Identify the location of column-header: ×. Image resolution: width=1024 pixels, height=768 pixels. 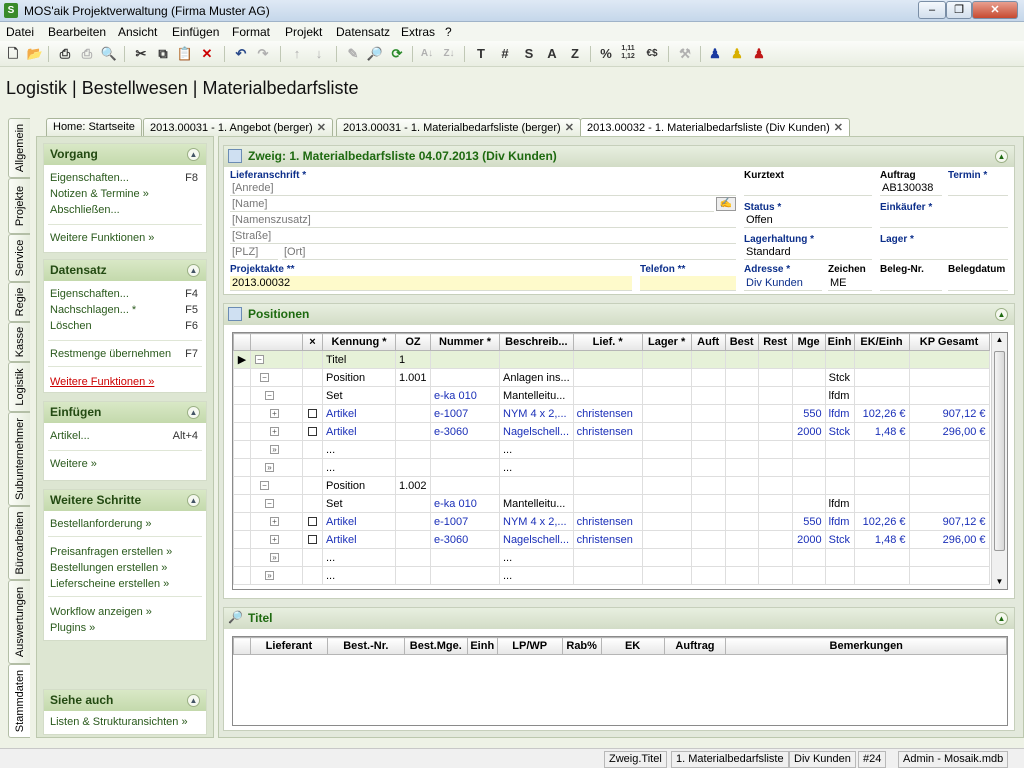
(312, 342).